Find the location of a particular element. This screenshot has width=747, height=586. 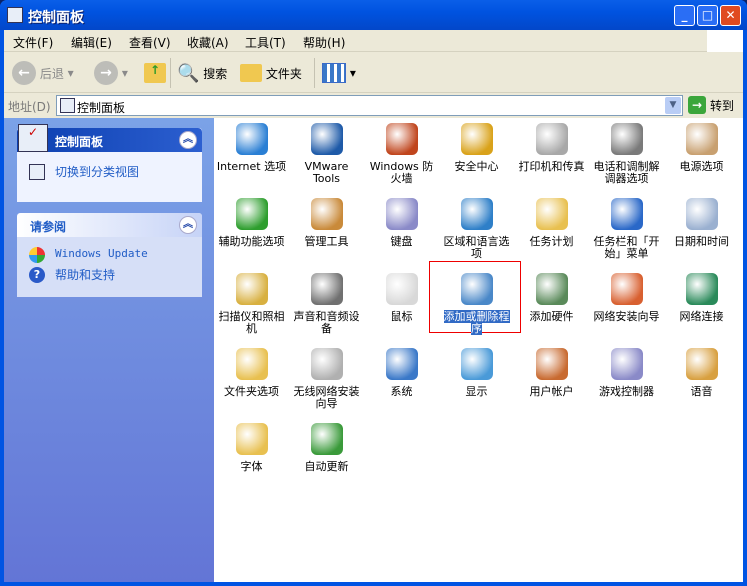

control-panel-item: 任务栏和「开始」菜单 is located at coordinates (626, 229).